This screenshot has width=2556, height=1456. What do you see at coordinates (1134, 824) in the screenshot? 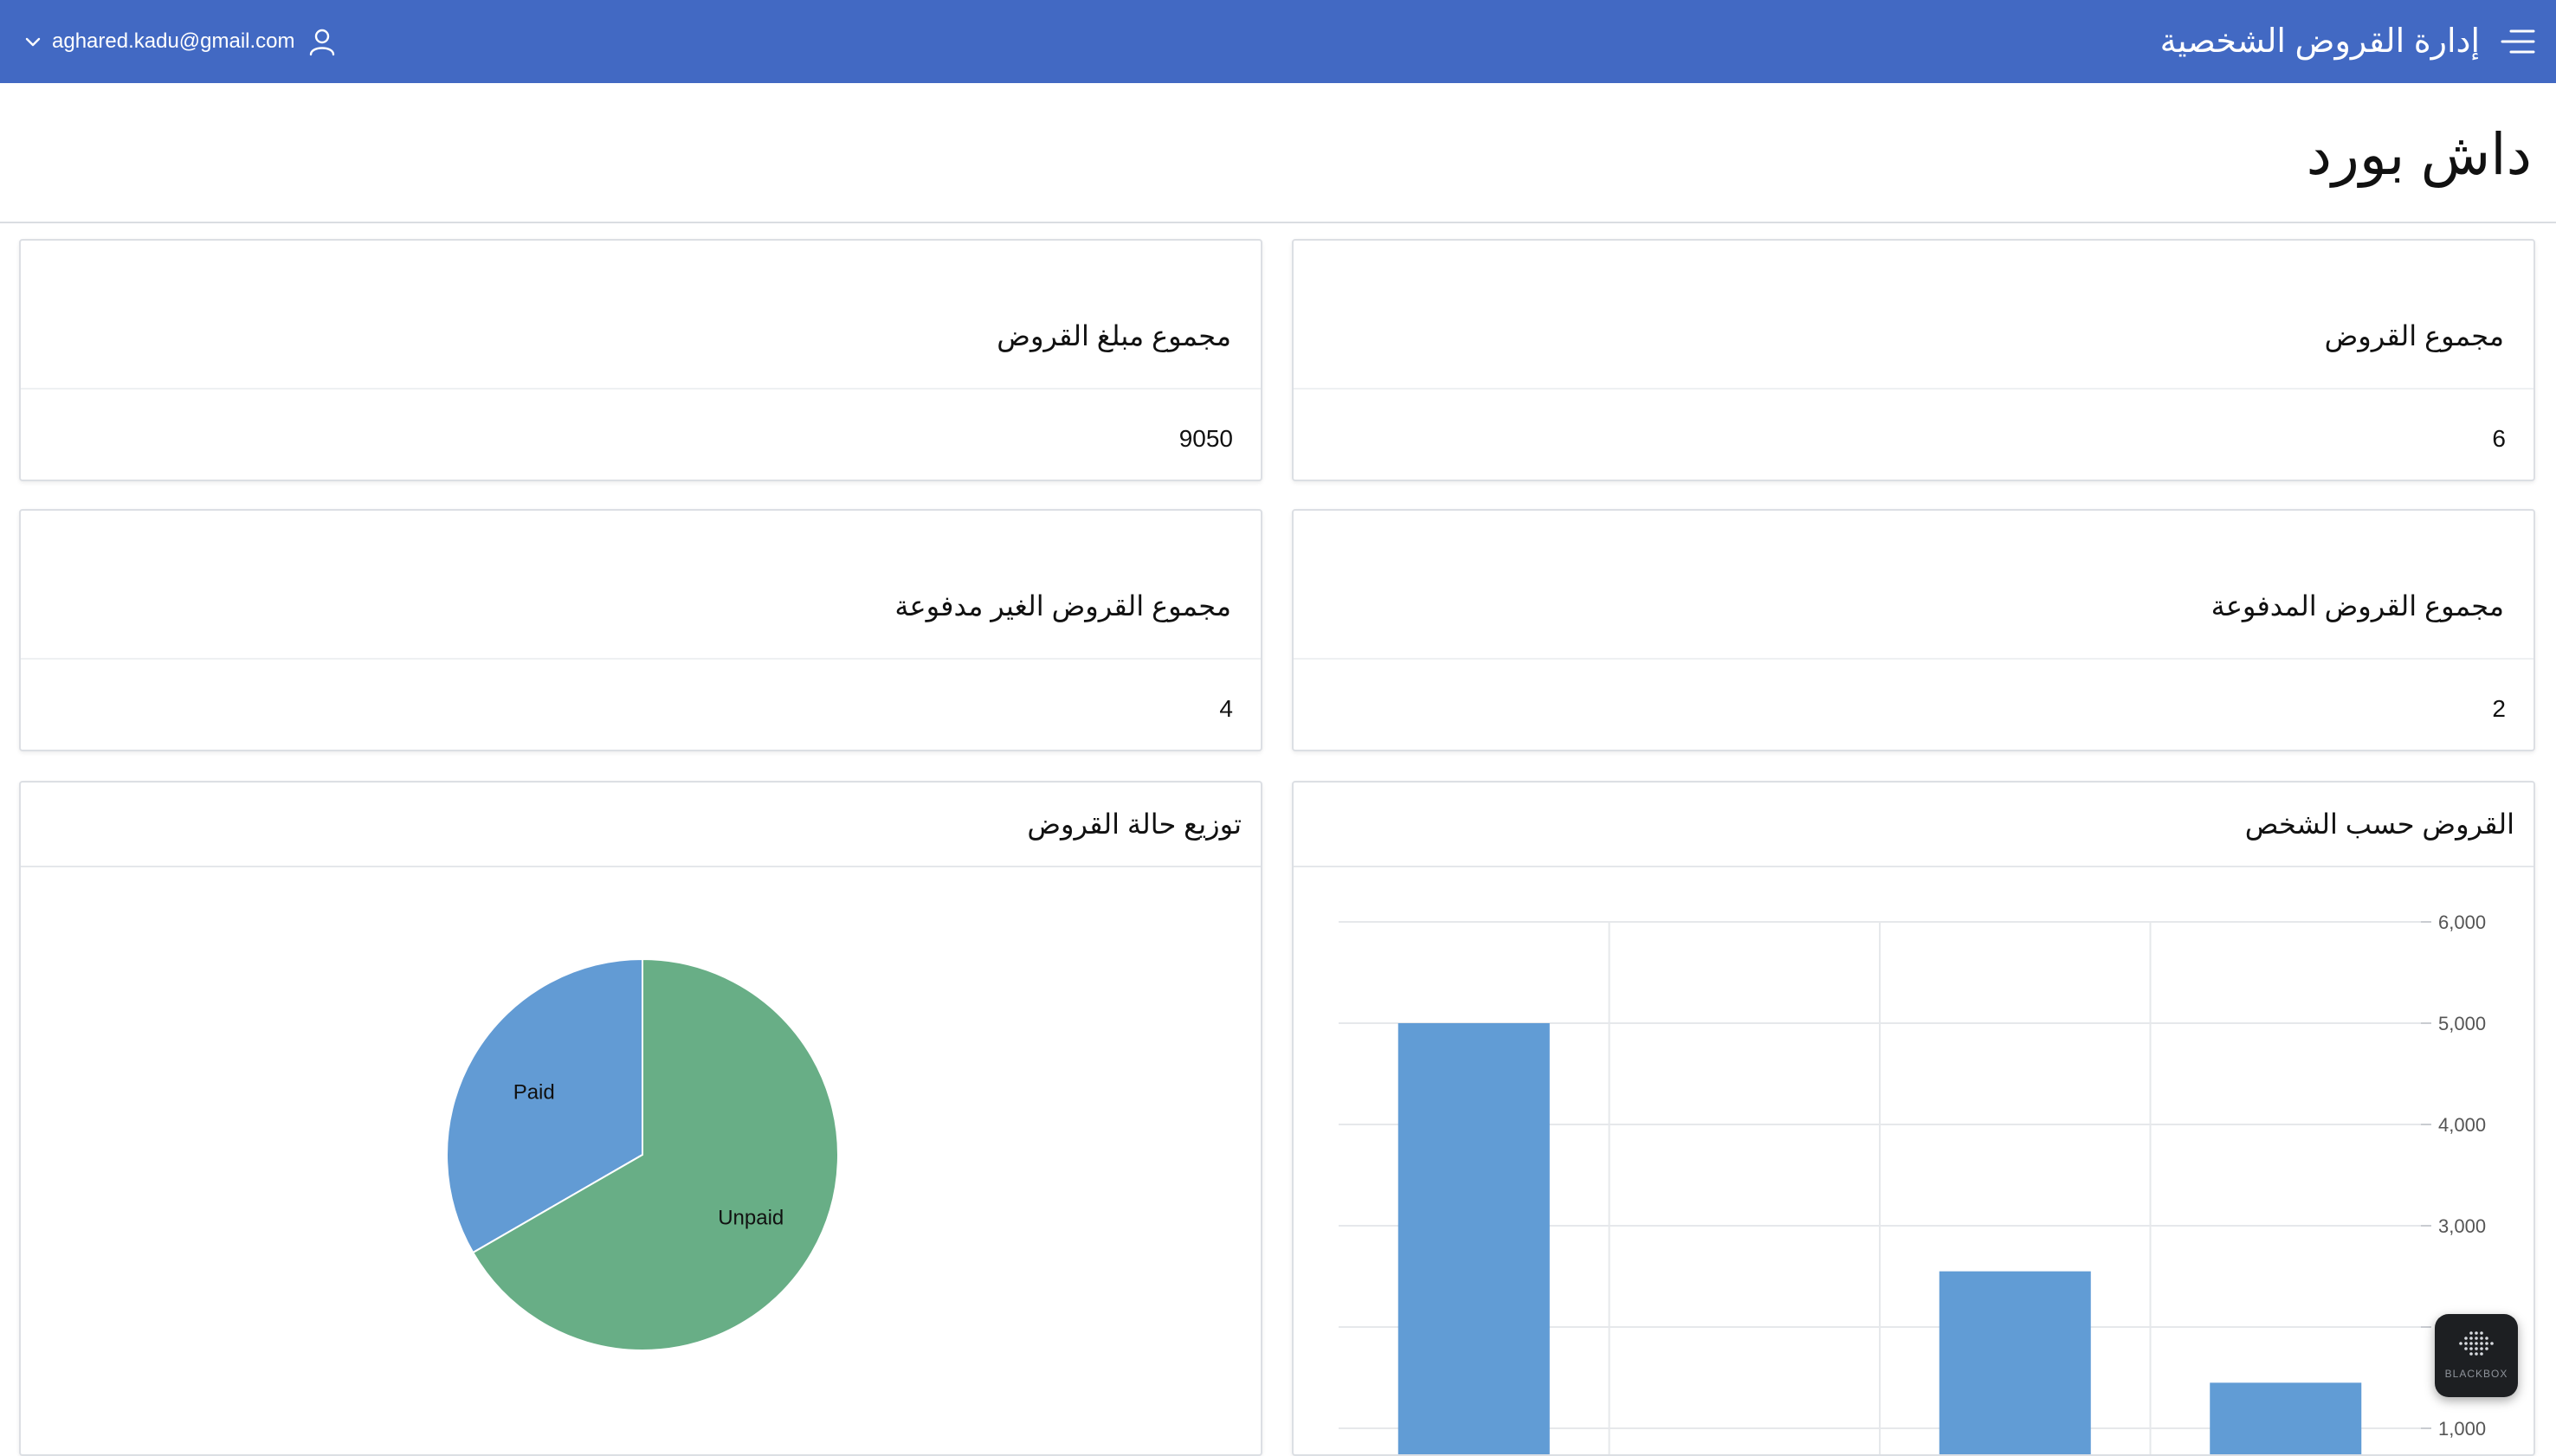
I see `pie-chart-title: توزيع حالة القروض` at bounding box center [1134, 824].